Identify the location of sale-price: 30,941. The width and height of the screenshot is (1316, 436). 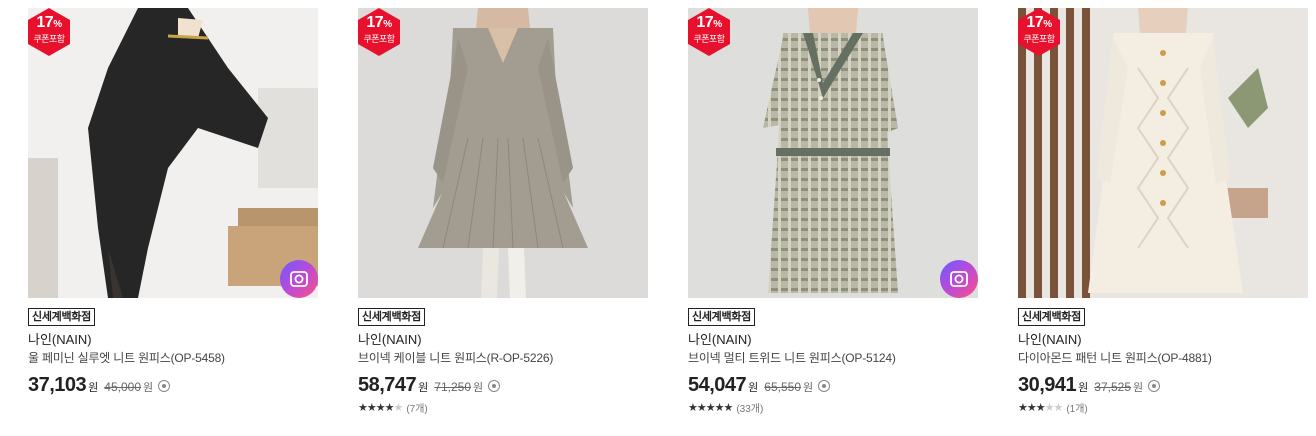
(1047, 385).